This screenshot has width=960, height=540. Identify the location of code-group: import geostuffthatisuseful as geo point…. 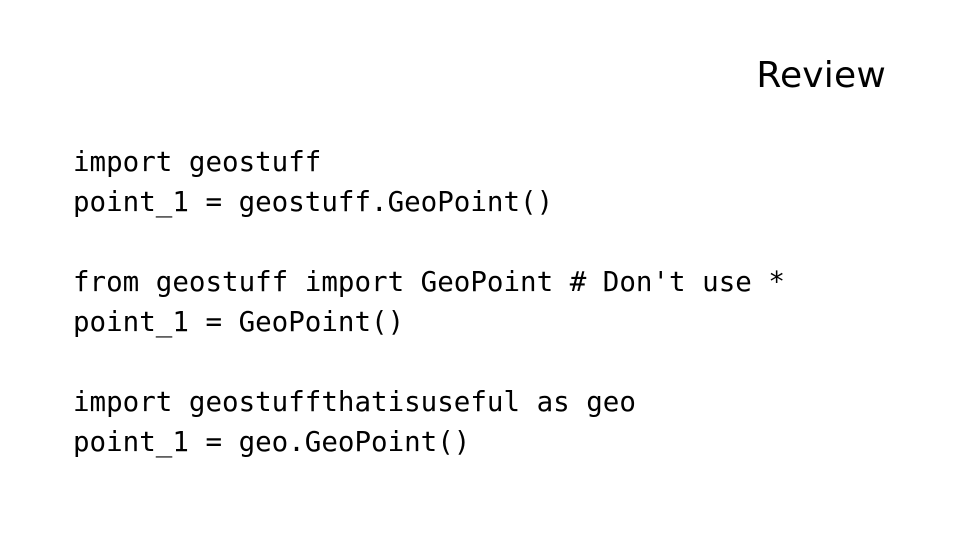
(483, 422).